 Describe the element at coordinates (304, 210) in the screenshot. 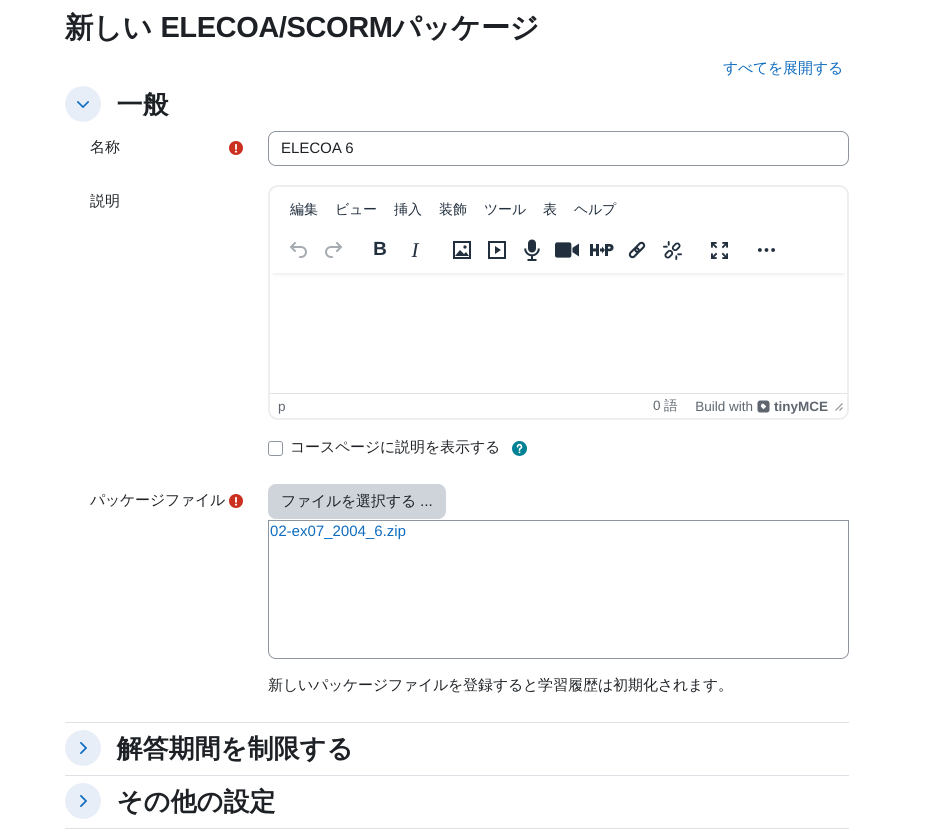

I see `menu-item: 編集` at that location.